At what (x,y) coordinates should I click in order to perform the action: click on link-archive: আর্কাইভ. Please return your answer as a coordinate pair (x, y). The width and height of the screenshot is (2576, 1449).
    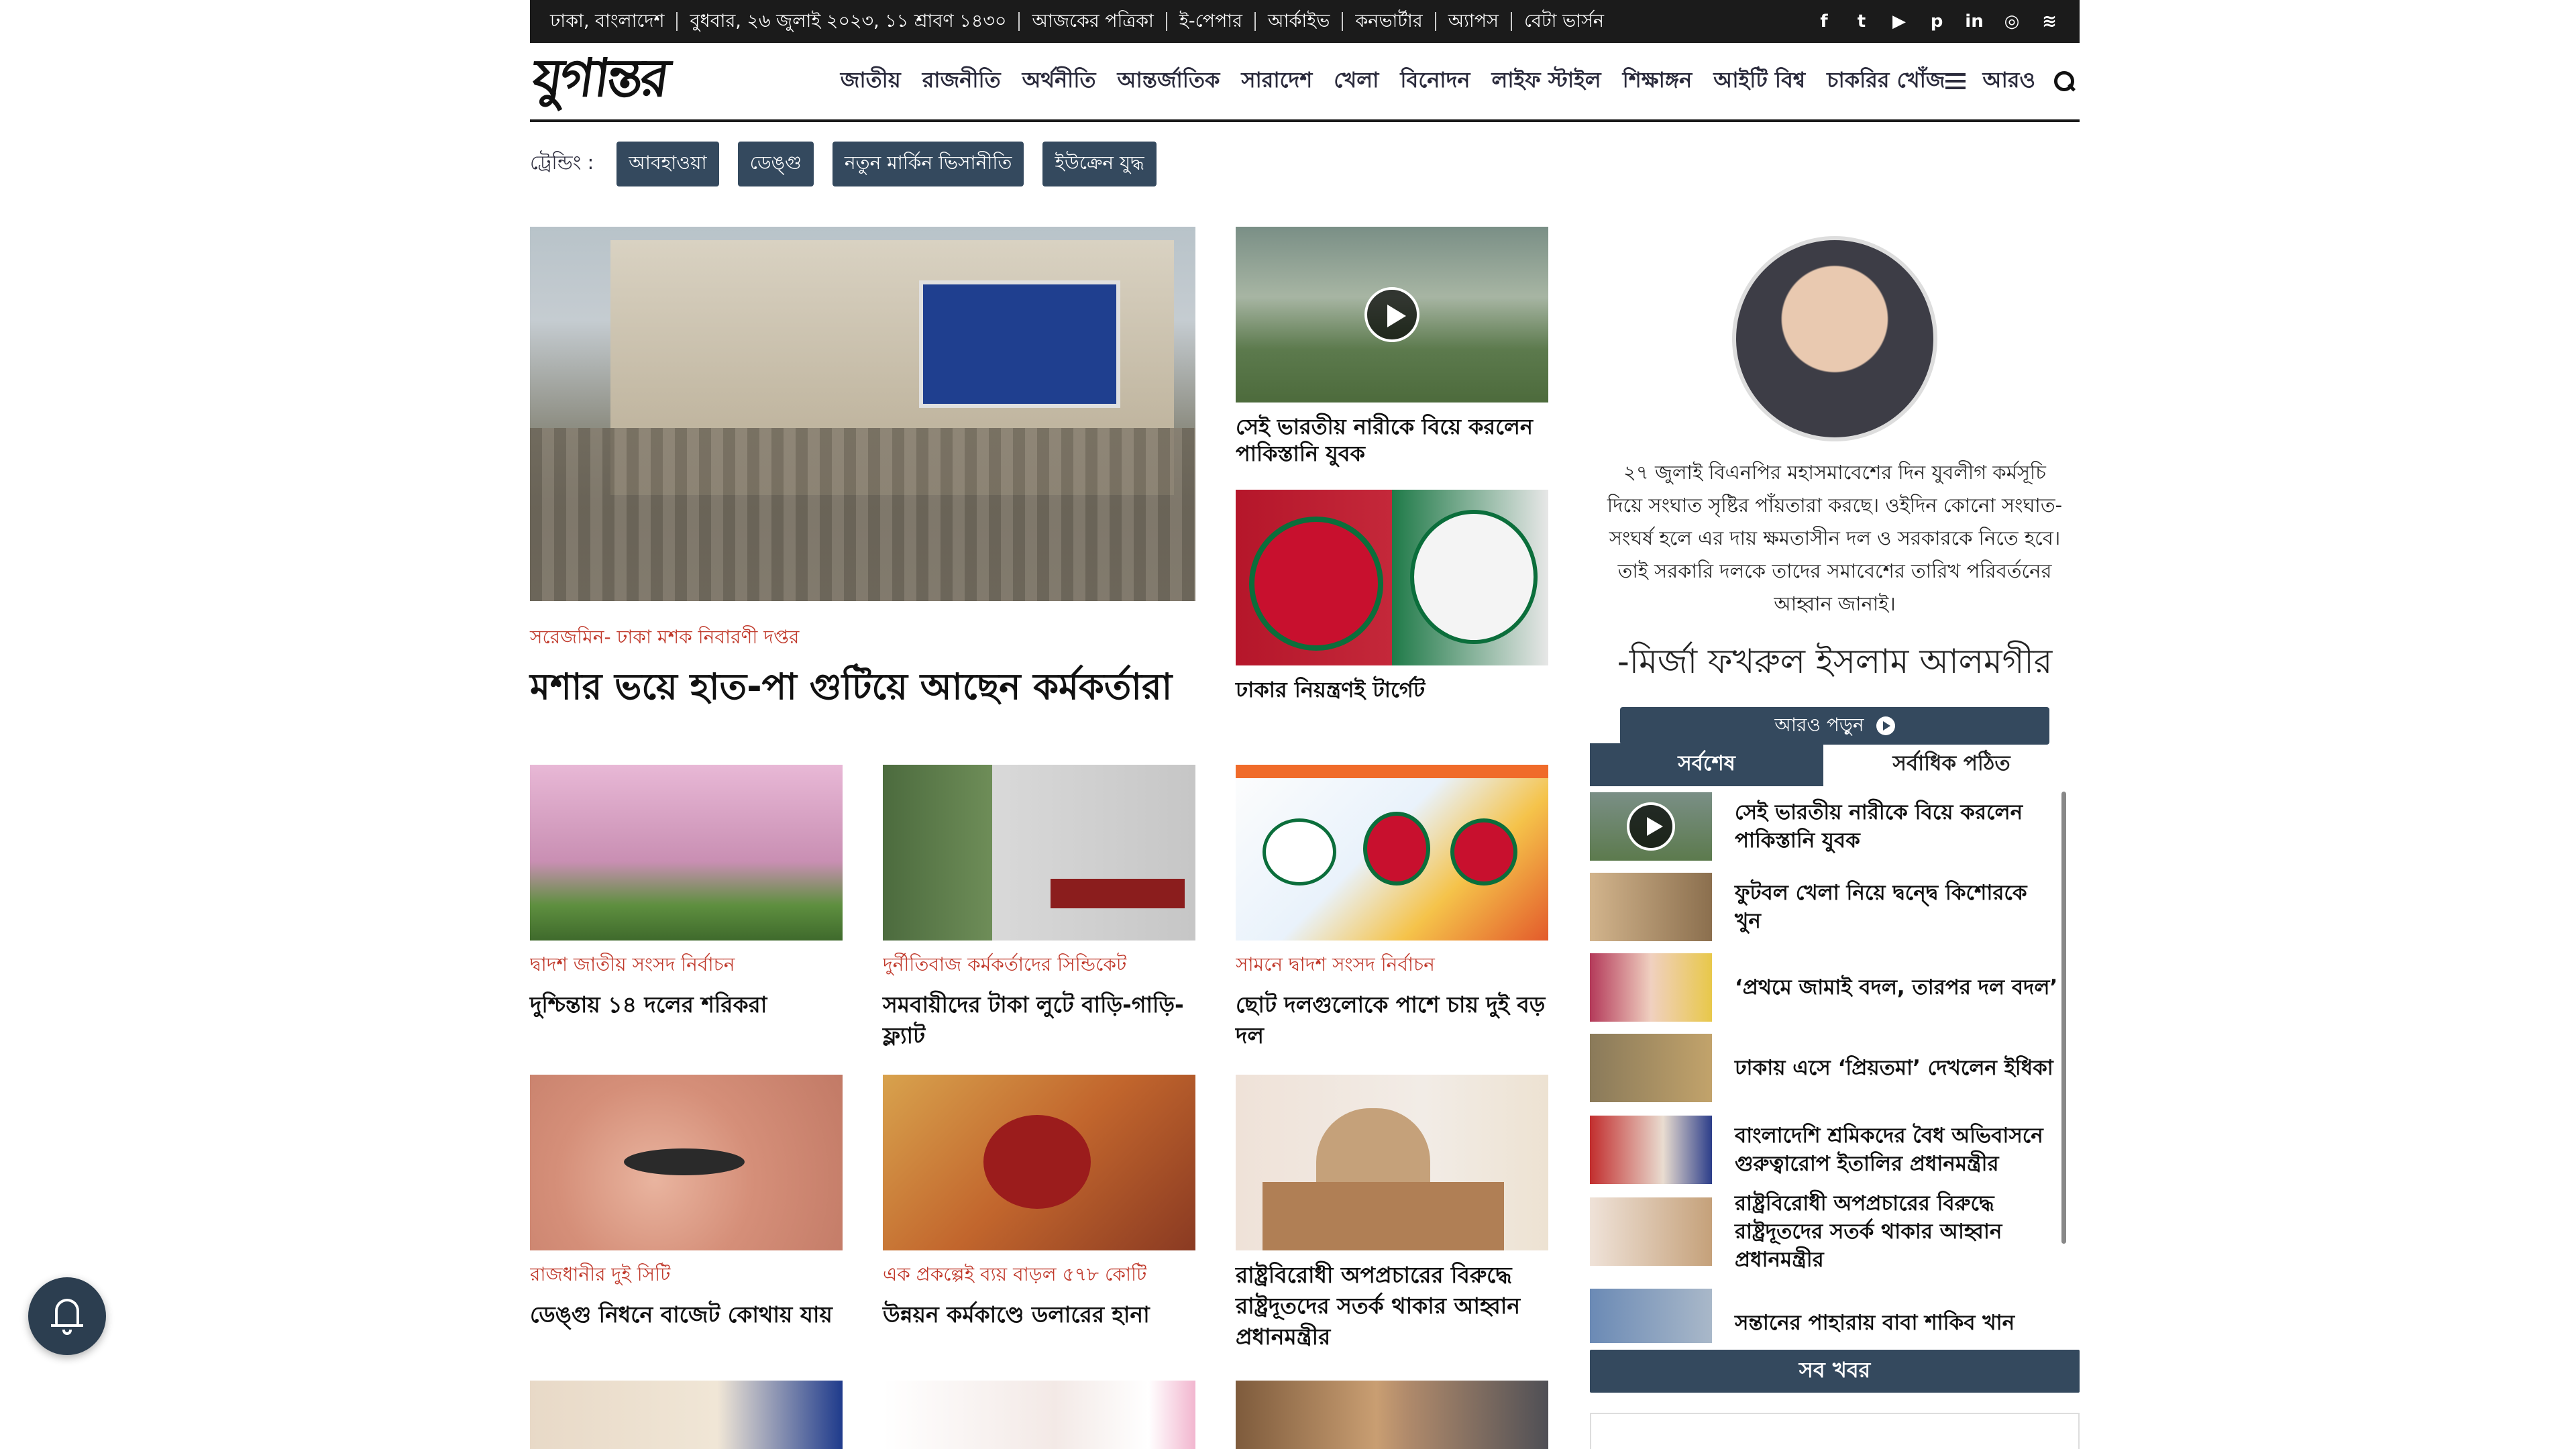
    Looking at the image, I should click on (1300, 21).